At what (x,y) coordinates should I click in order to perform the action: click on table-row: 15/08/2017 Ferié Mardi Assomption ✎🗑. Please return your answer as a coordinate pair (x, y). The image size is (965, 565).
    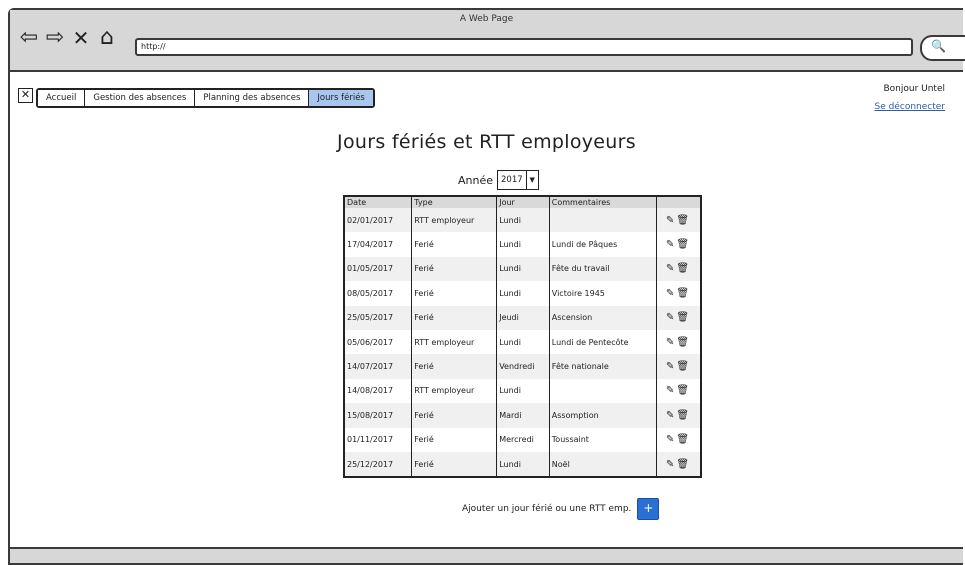
    Looking at the image, I should click on (522, 415).